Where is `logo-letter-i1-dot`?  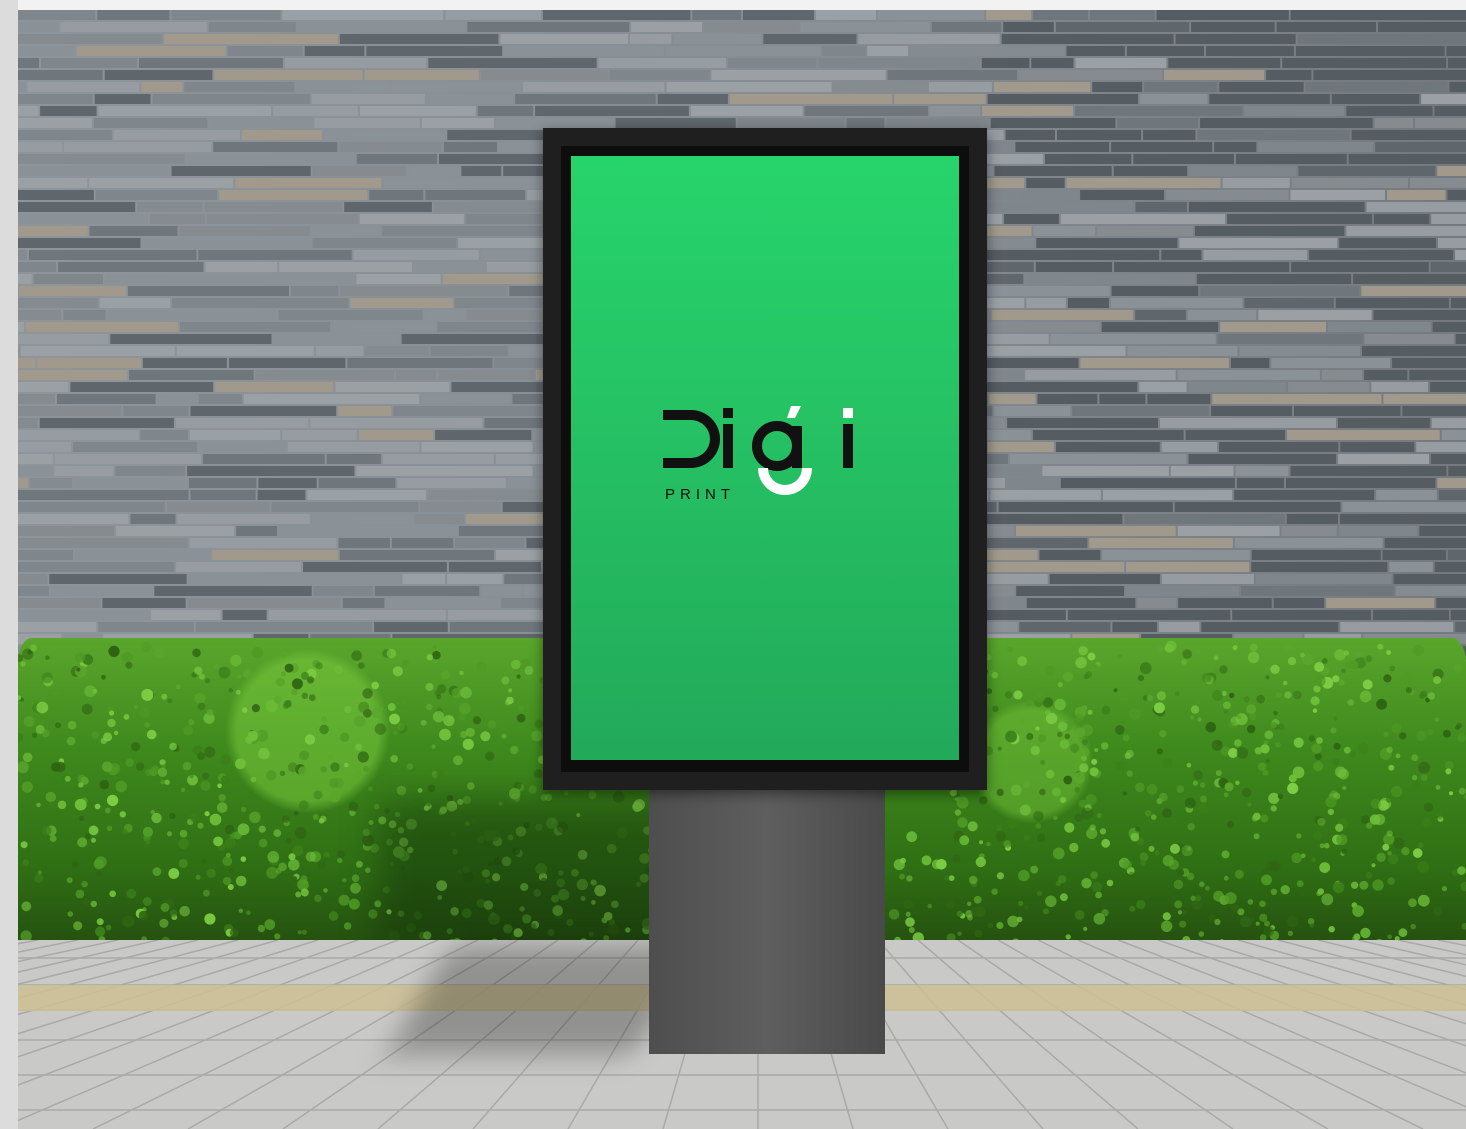 logo-letter-i1-dot is located at coordinates (728, 413).